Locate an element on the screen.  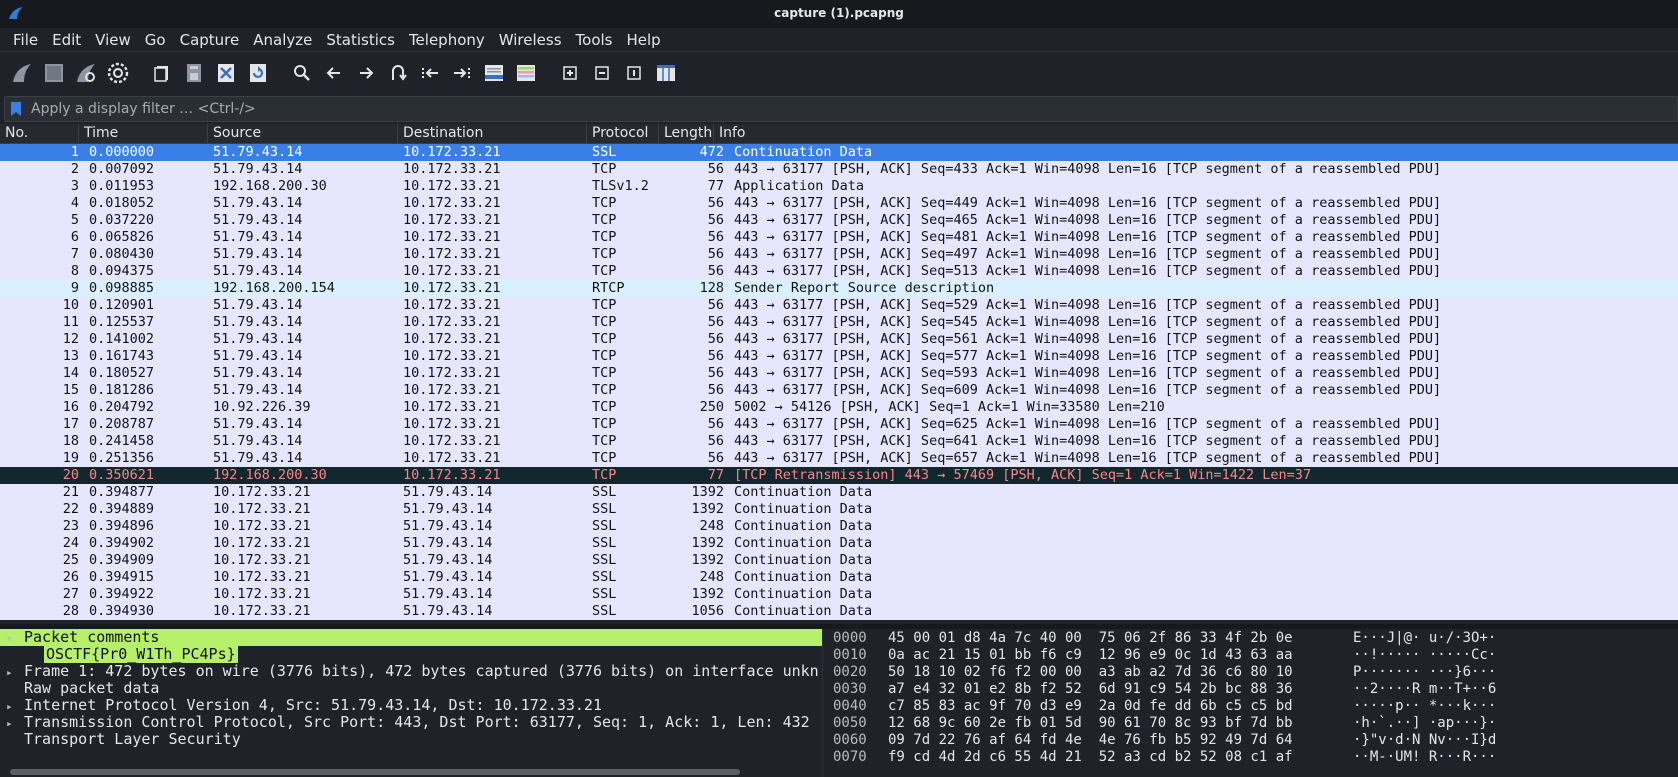
go-forward-button is located at coordinates (366, 73).